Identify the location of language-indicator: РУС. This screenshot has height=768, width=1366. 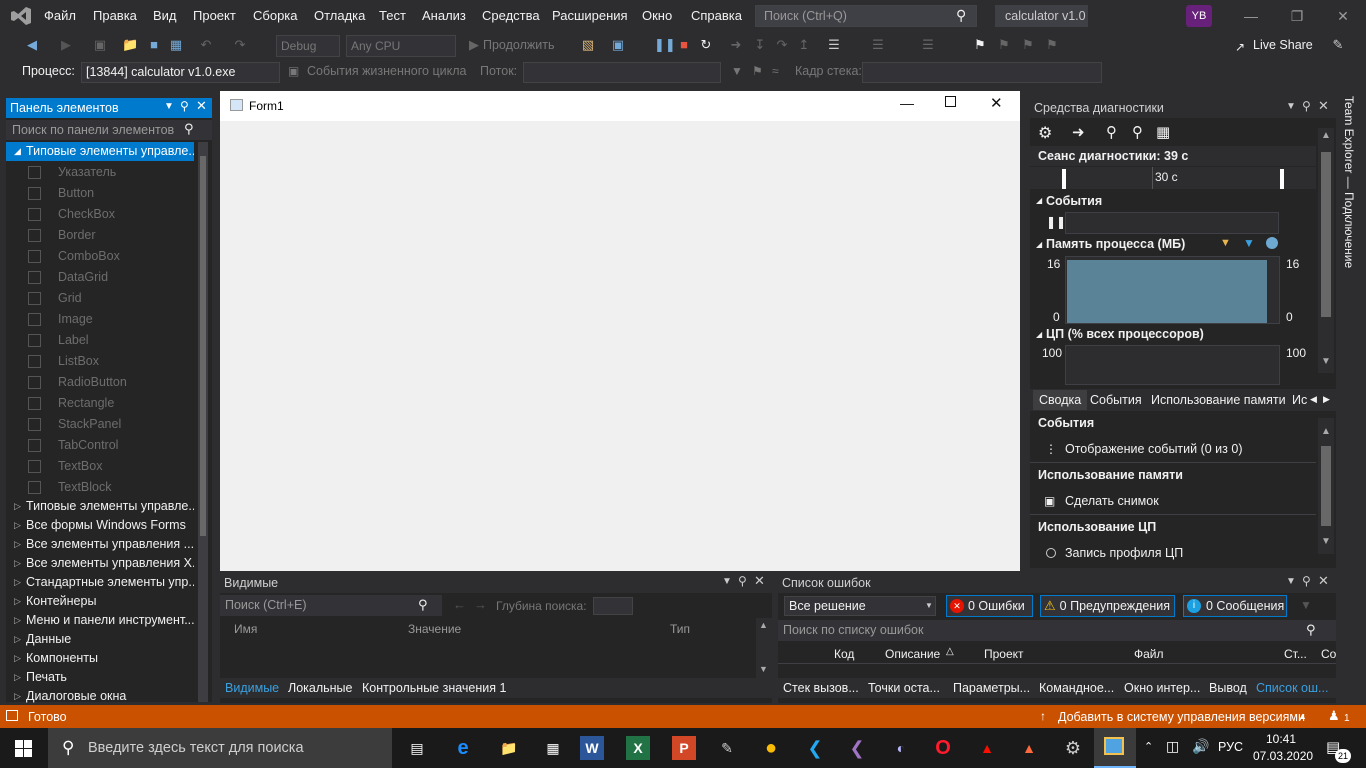
(1230, 747).